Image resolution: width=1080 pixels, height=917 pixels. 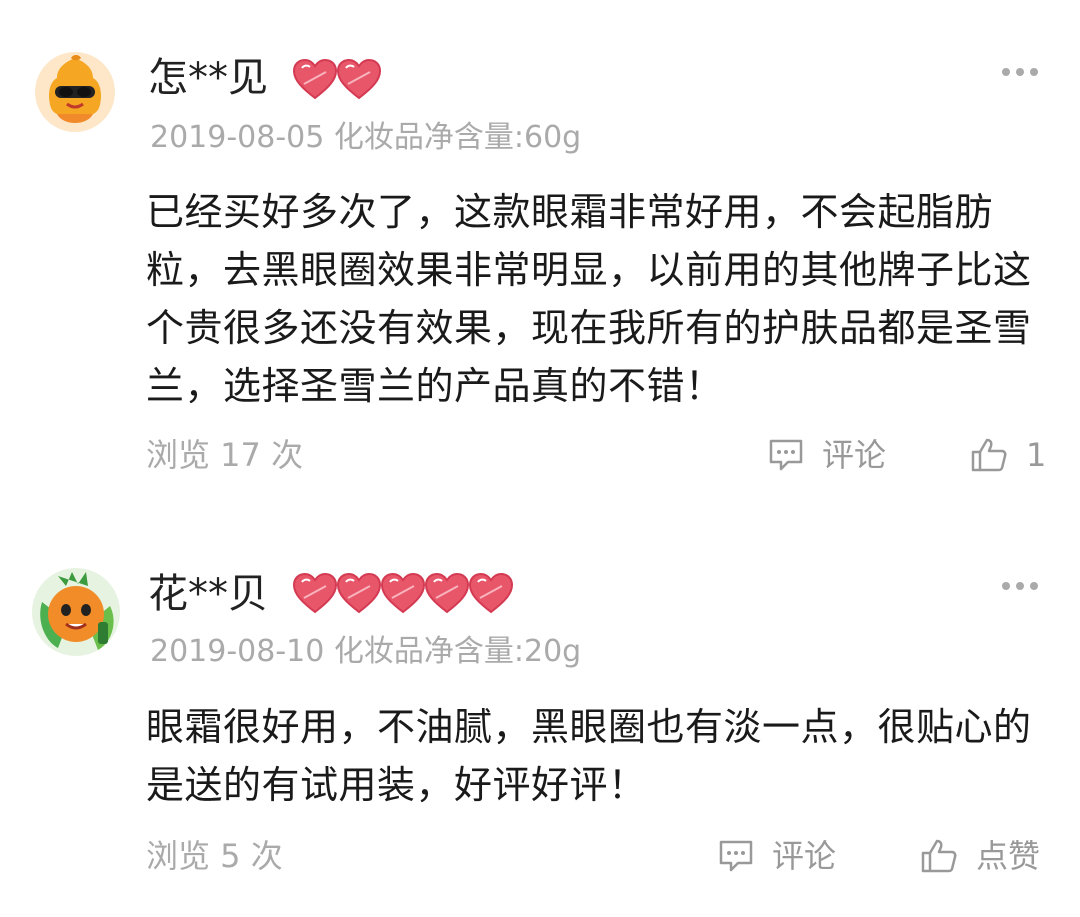 What do you see at coordinates (208, 594) in the screenshot?
I see `username: 花**贝` at bounding box center [208, 594].